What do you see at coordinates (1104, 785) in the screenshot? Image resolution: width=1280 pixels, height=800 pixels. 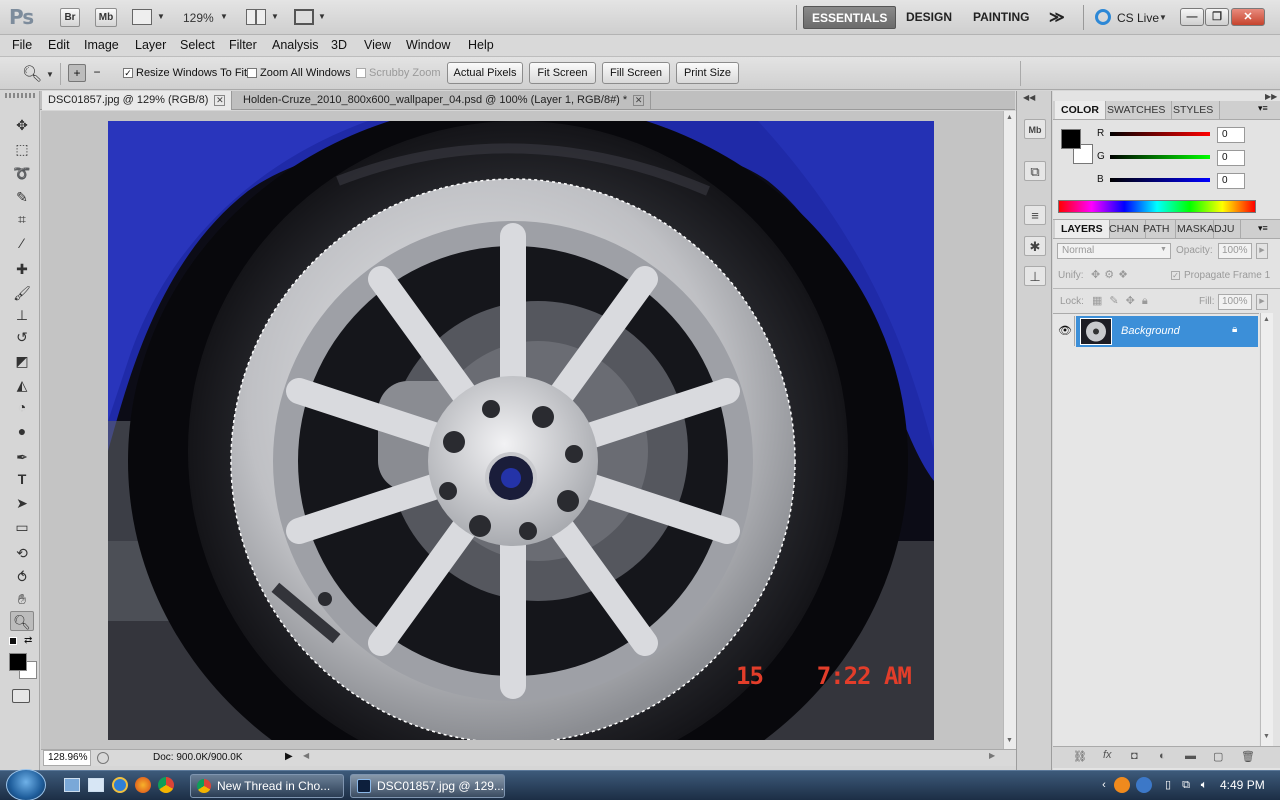 I see `tray-expand-icon: ‹` at bounding box center [1104, 785].